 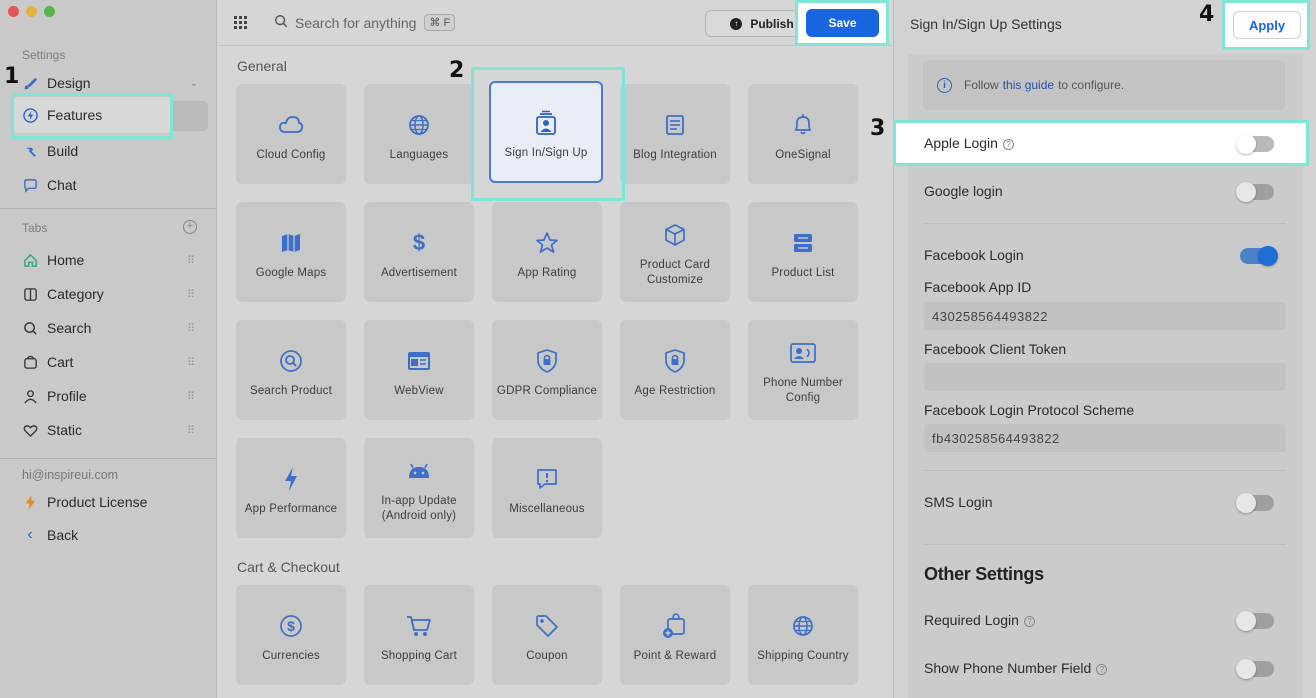 I want to click on panel-title: Sign In/Sign Up Settings, so click(x=986, y=24).